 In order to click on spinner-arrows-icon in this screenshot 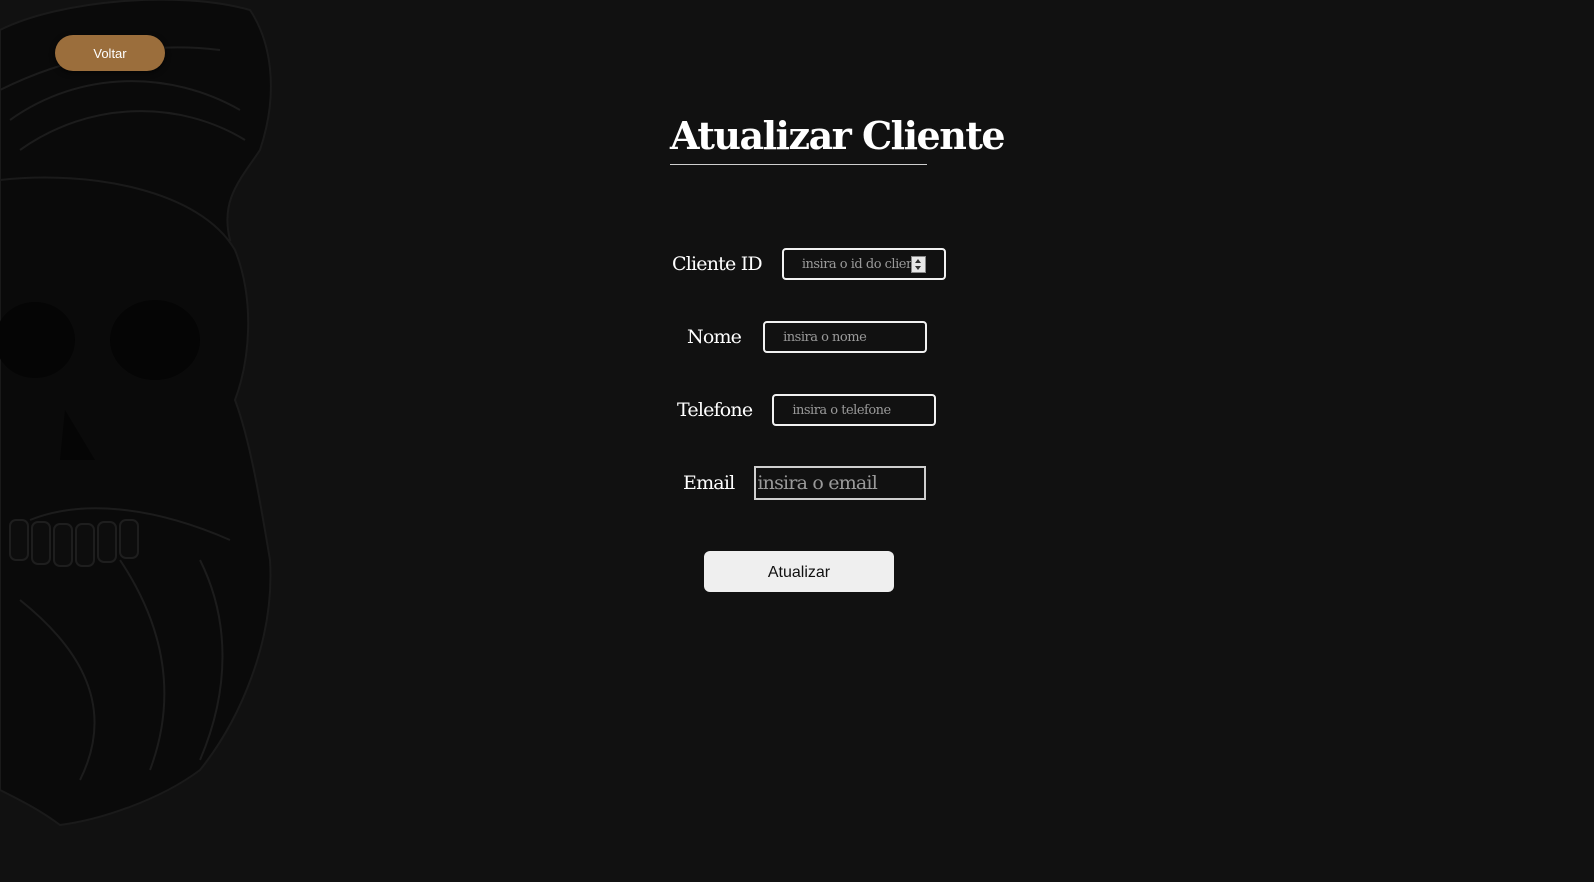, I will do `click(918, 264)`.